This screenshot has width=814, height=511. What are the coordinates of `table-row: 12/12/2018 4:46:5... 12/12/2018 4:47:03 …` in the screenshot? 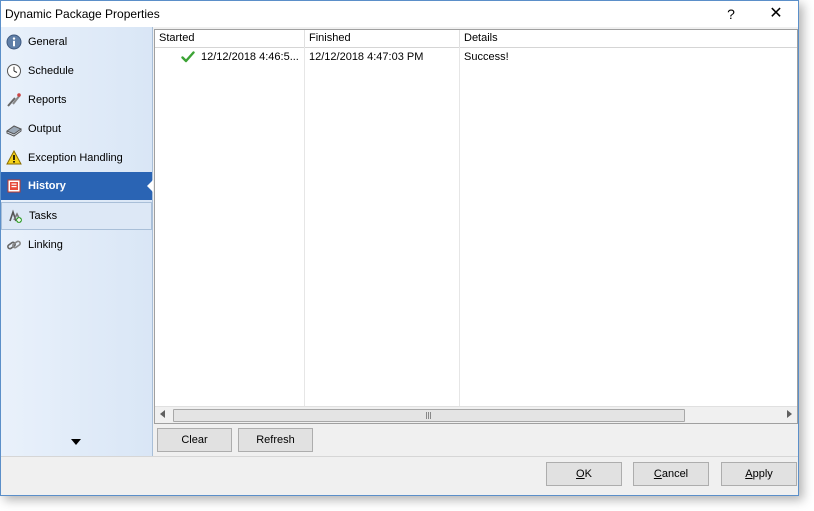 It's located at (470, 57).